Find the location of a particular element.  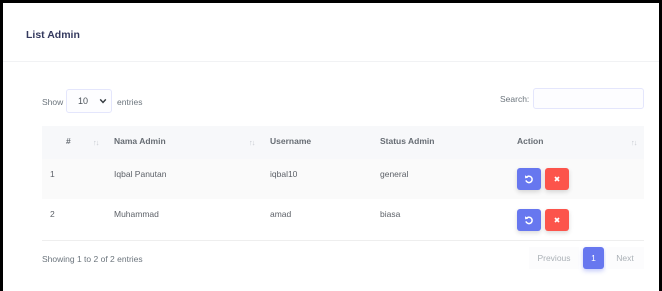

search-input is located at coordinates (588, 98).